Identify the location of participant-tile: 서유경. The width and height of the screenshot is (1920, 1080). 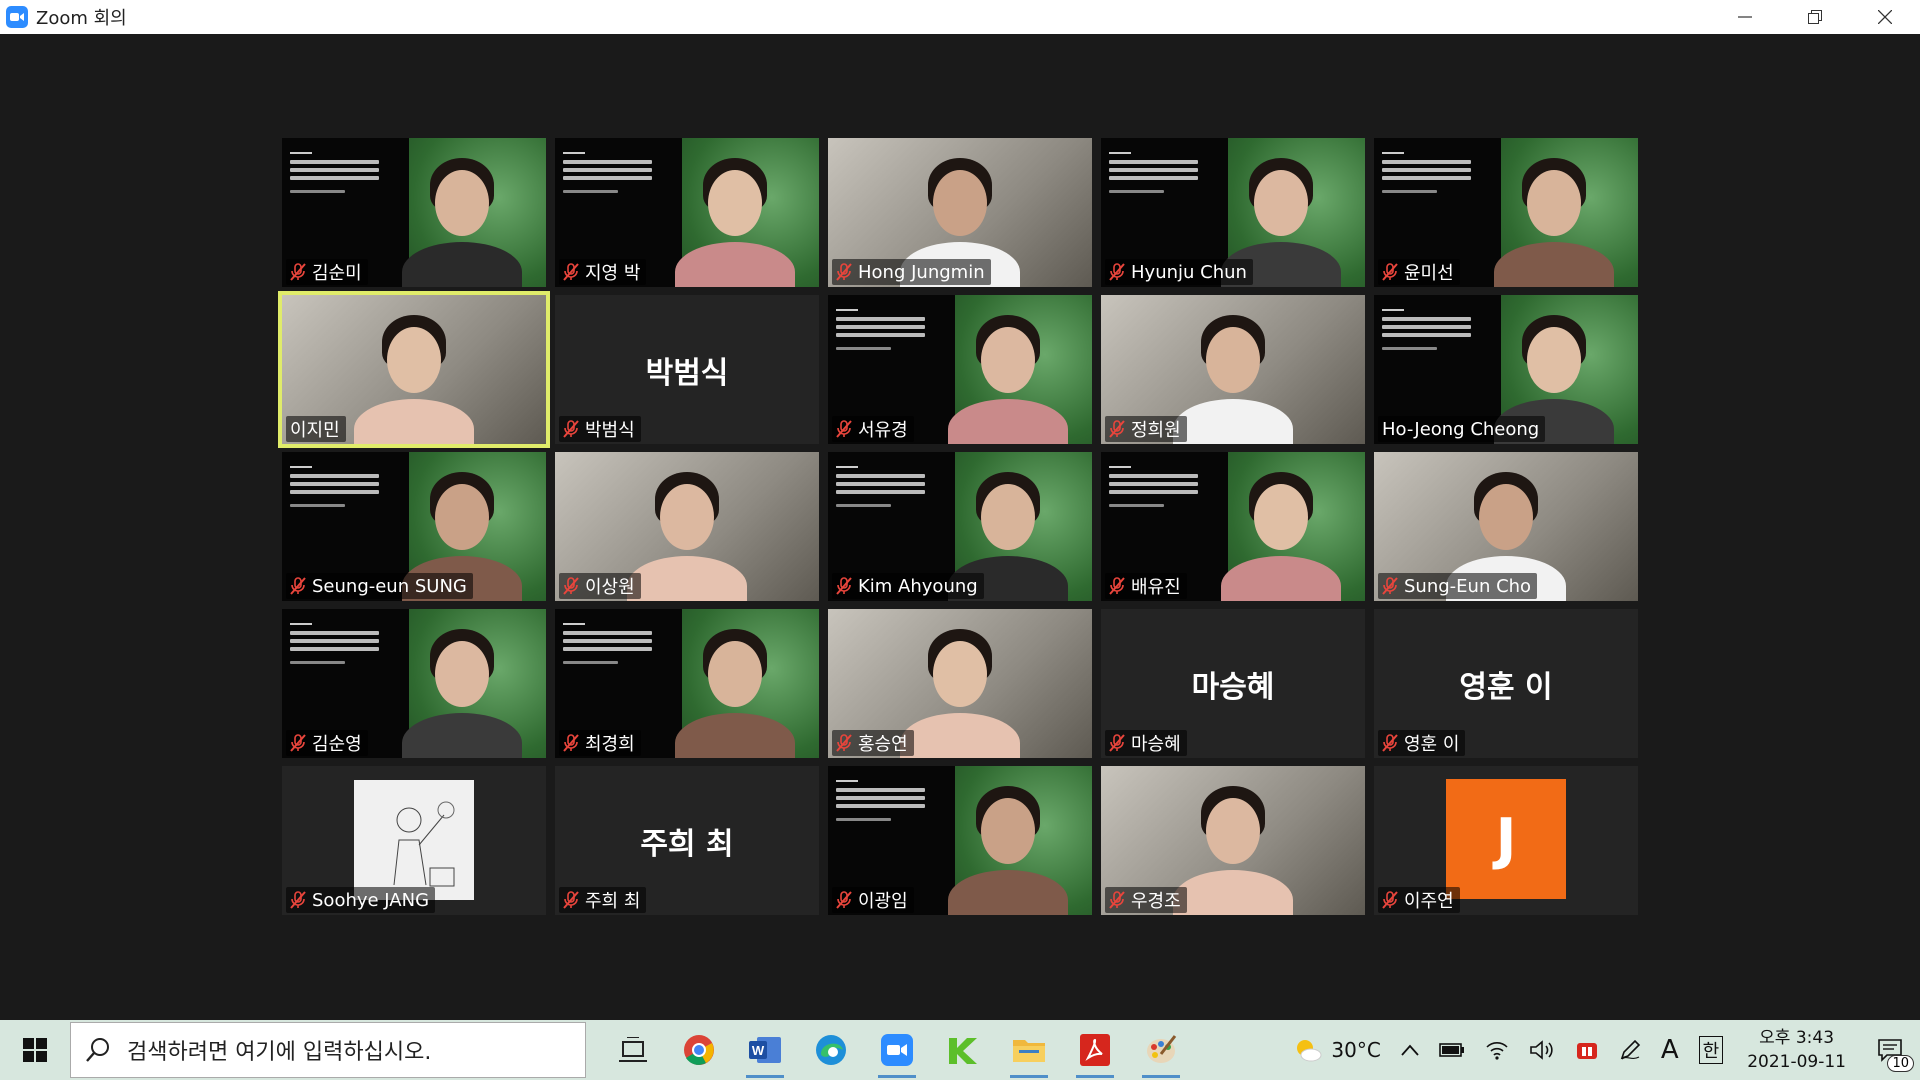
(960, 369).